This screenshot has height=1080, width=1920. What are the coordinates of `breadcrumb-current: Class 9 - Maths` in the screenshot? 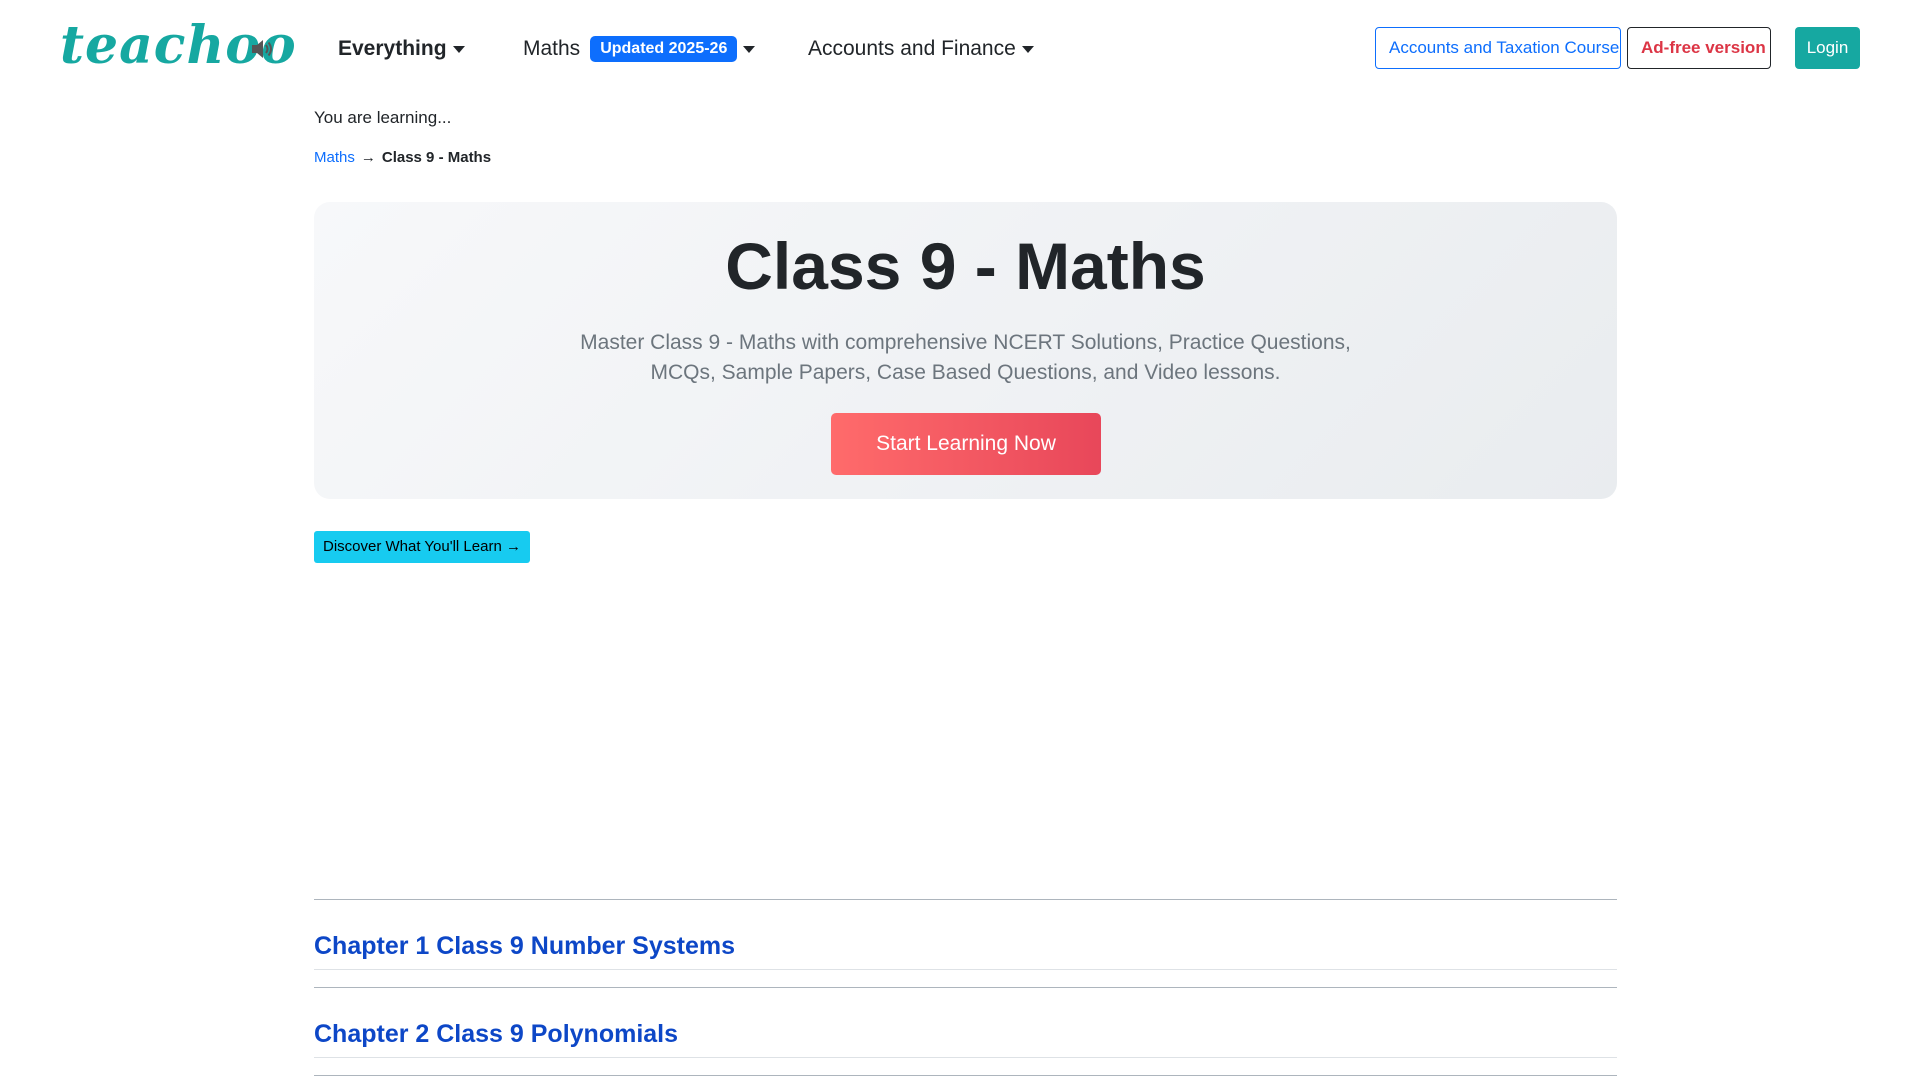 It's located at (436, 157).